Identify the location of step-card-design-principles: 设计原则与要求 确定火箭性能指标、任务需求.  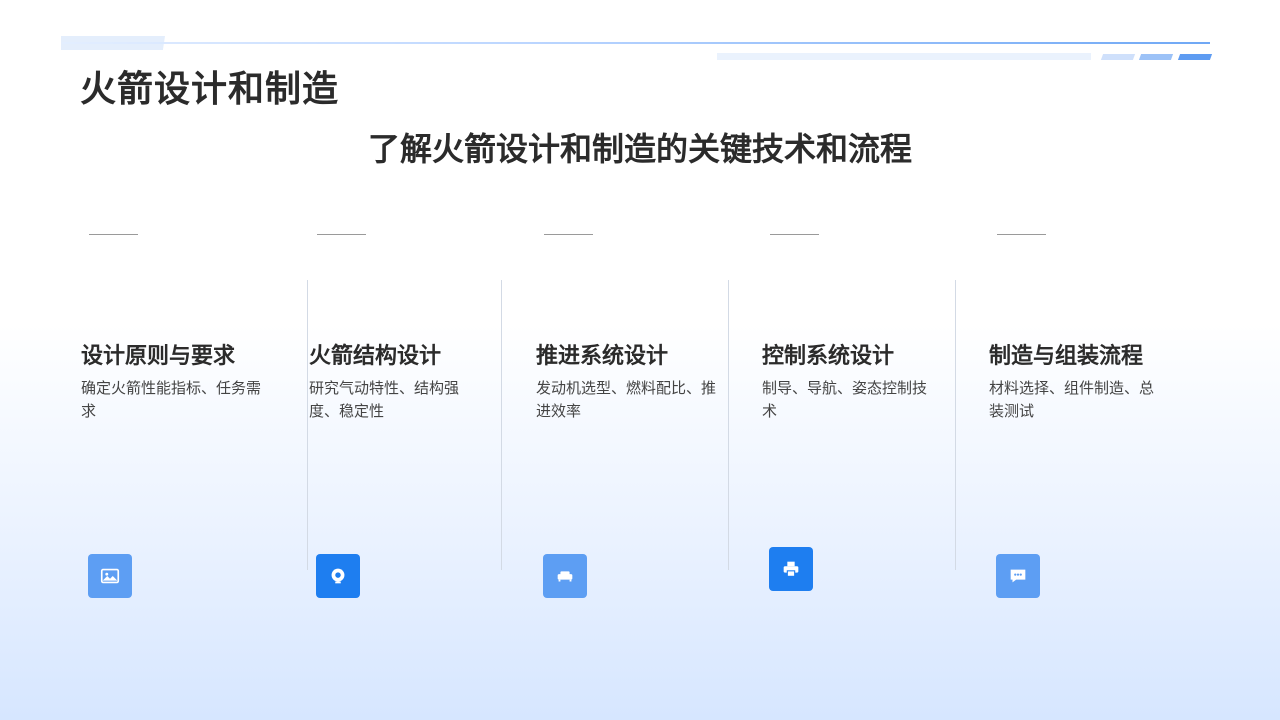
(194, 420).